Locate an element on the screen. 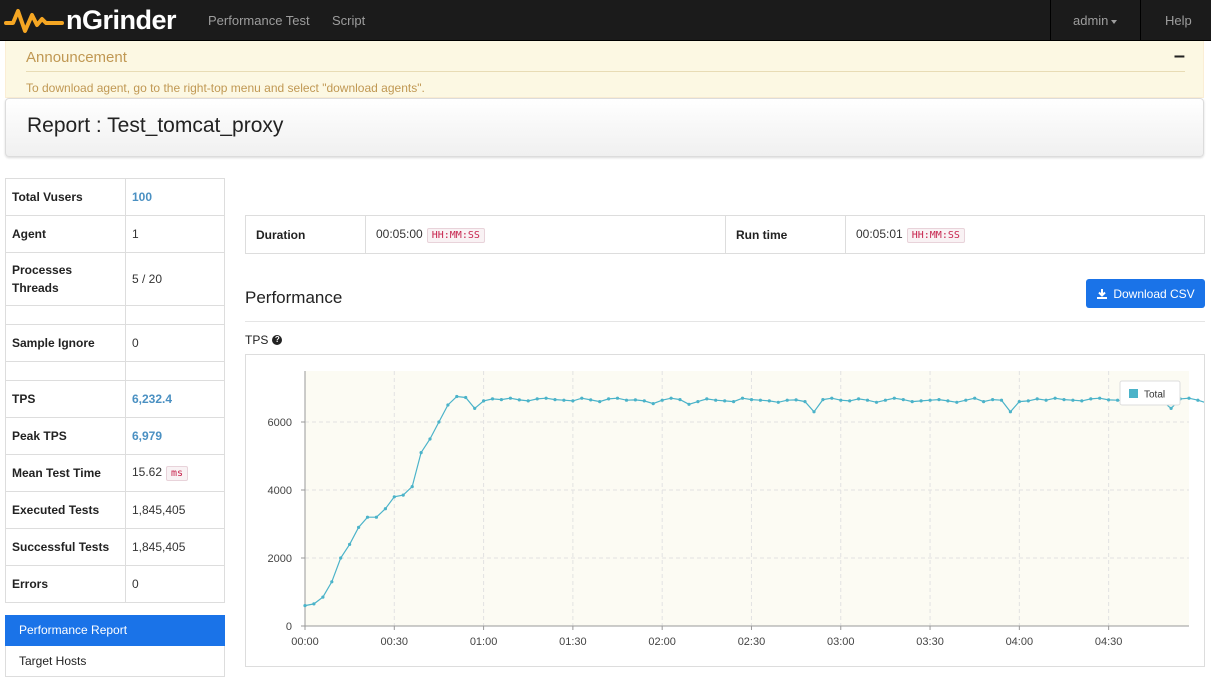 This screenshot has height=677, width=1211. y-tick-label: 6000 is located at coordinates (280, 423).